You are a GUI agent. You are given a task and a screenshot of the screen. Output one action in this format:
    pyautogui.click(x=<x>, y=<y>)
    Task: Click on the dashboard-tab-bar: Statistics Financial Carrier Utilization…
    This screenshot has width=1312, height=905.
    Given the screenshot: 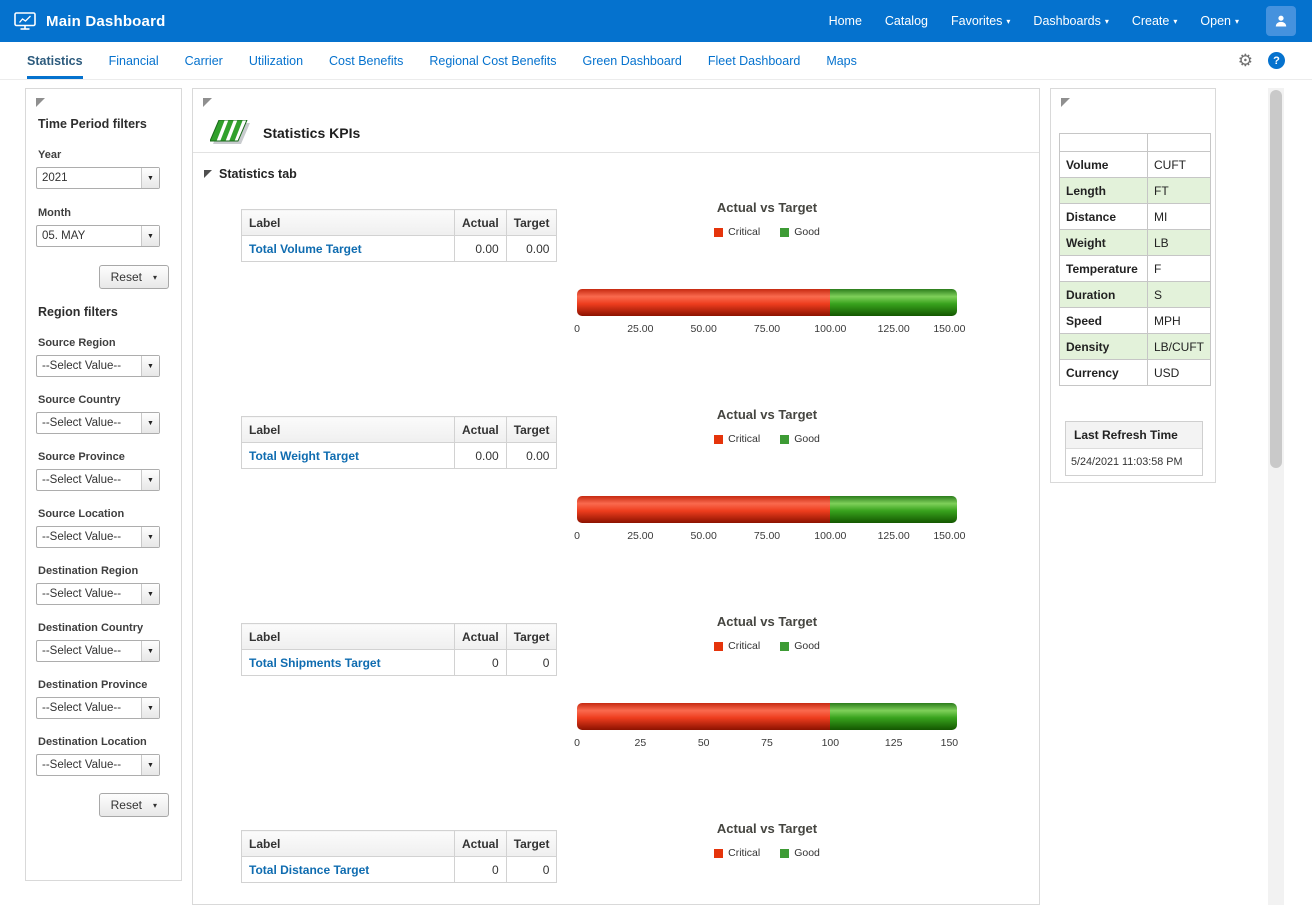 What is the action you would take?
    pyautogui.click(x=656, y=61)
    